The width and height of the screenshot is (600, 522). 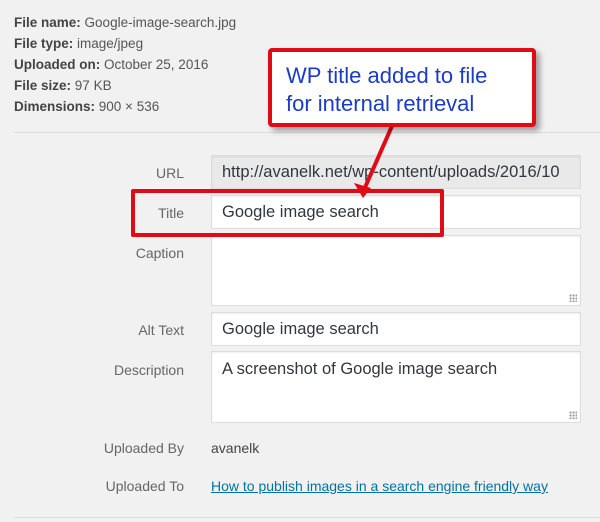 What do you see at coordinates (380, 103) in the screenshot?
I see `callout-line-2: for internal retrieval` at bounding box center [380, 103].